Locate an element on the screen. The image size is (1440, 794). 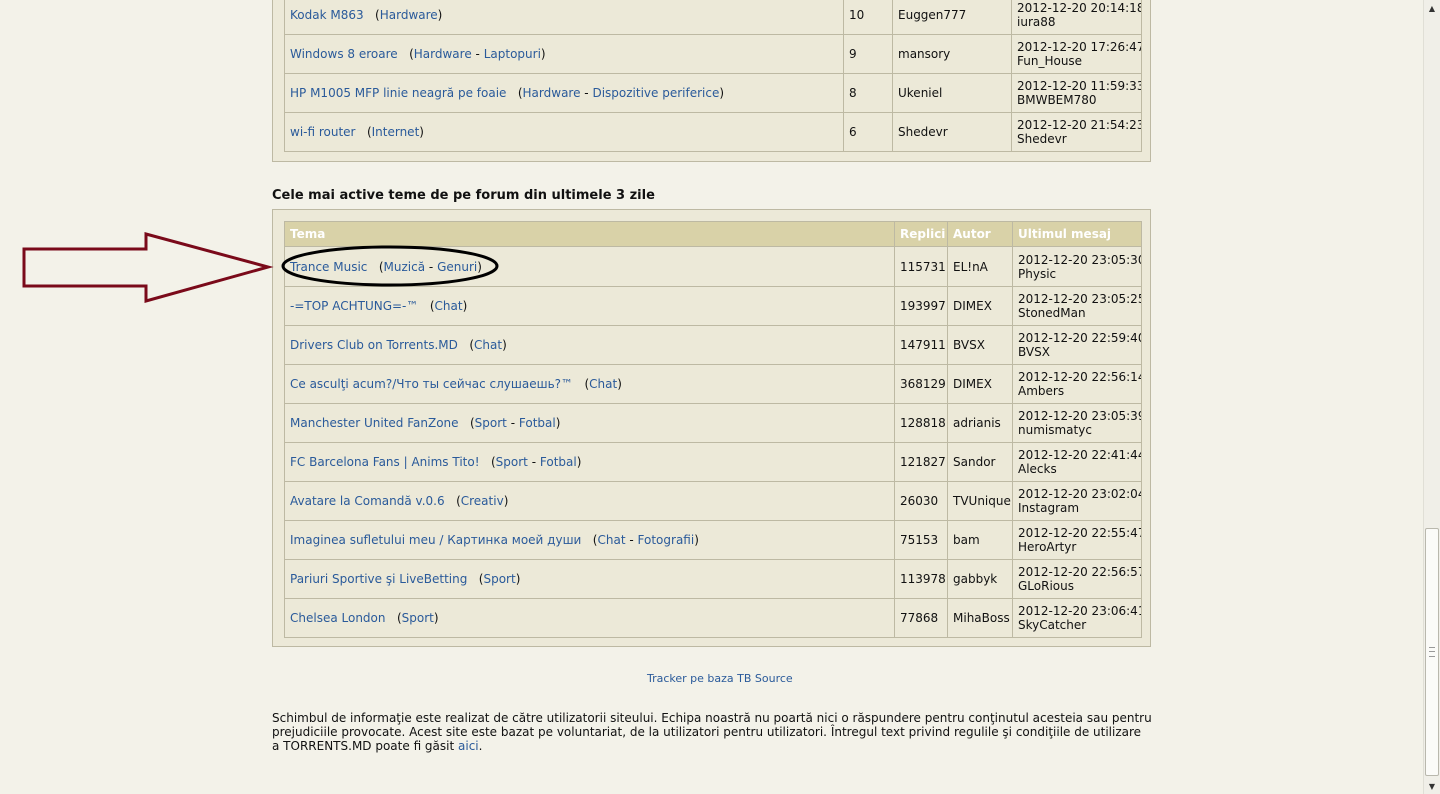
topic-cell: Trance Music (Muzică - Genuri) is located at coordinates (589, 266).